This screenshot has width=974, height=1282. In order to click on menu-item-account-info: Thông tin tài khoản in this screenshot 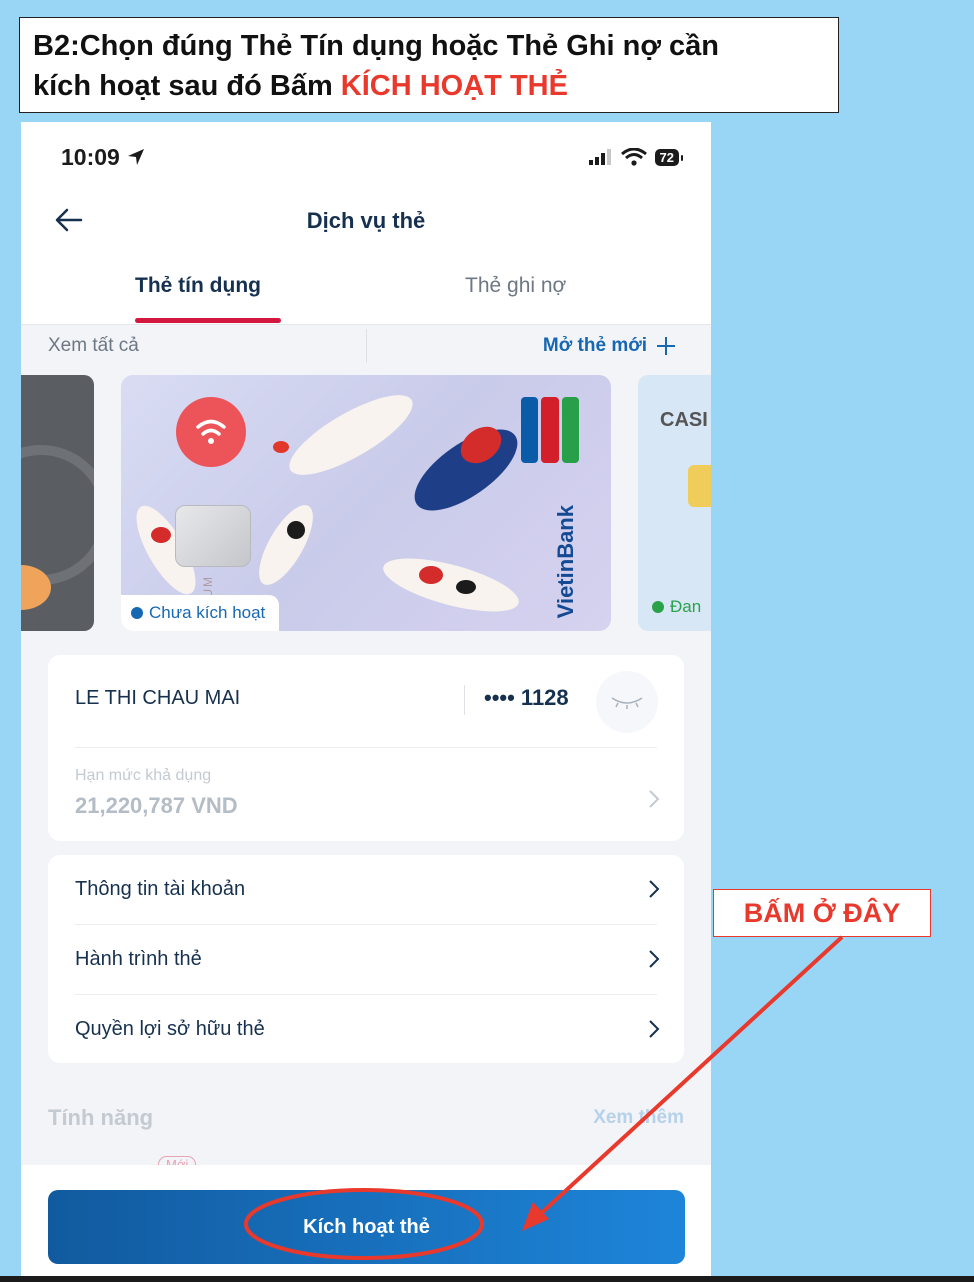, I will do `click(368, 889)`.